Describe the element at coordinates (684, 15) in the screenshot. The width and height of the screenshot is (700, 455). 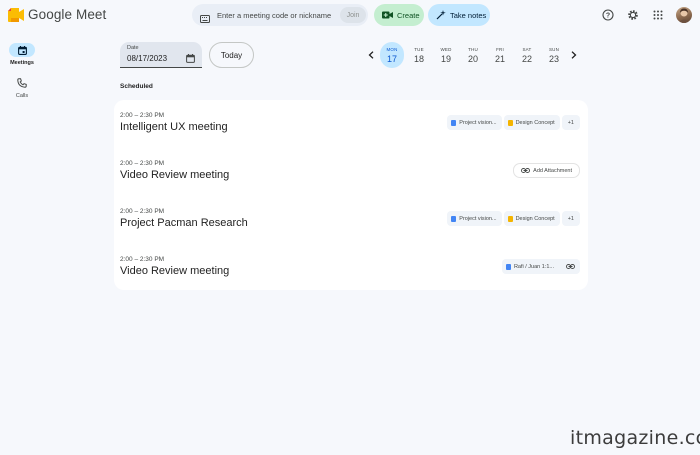
I see `avatar` at that location.